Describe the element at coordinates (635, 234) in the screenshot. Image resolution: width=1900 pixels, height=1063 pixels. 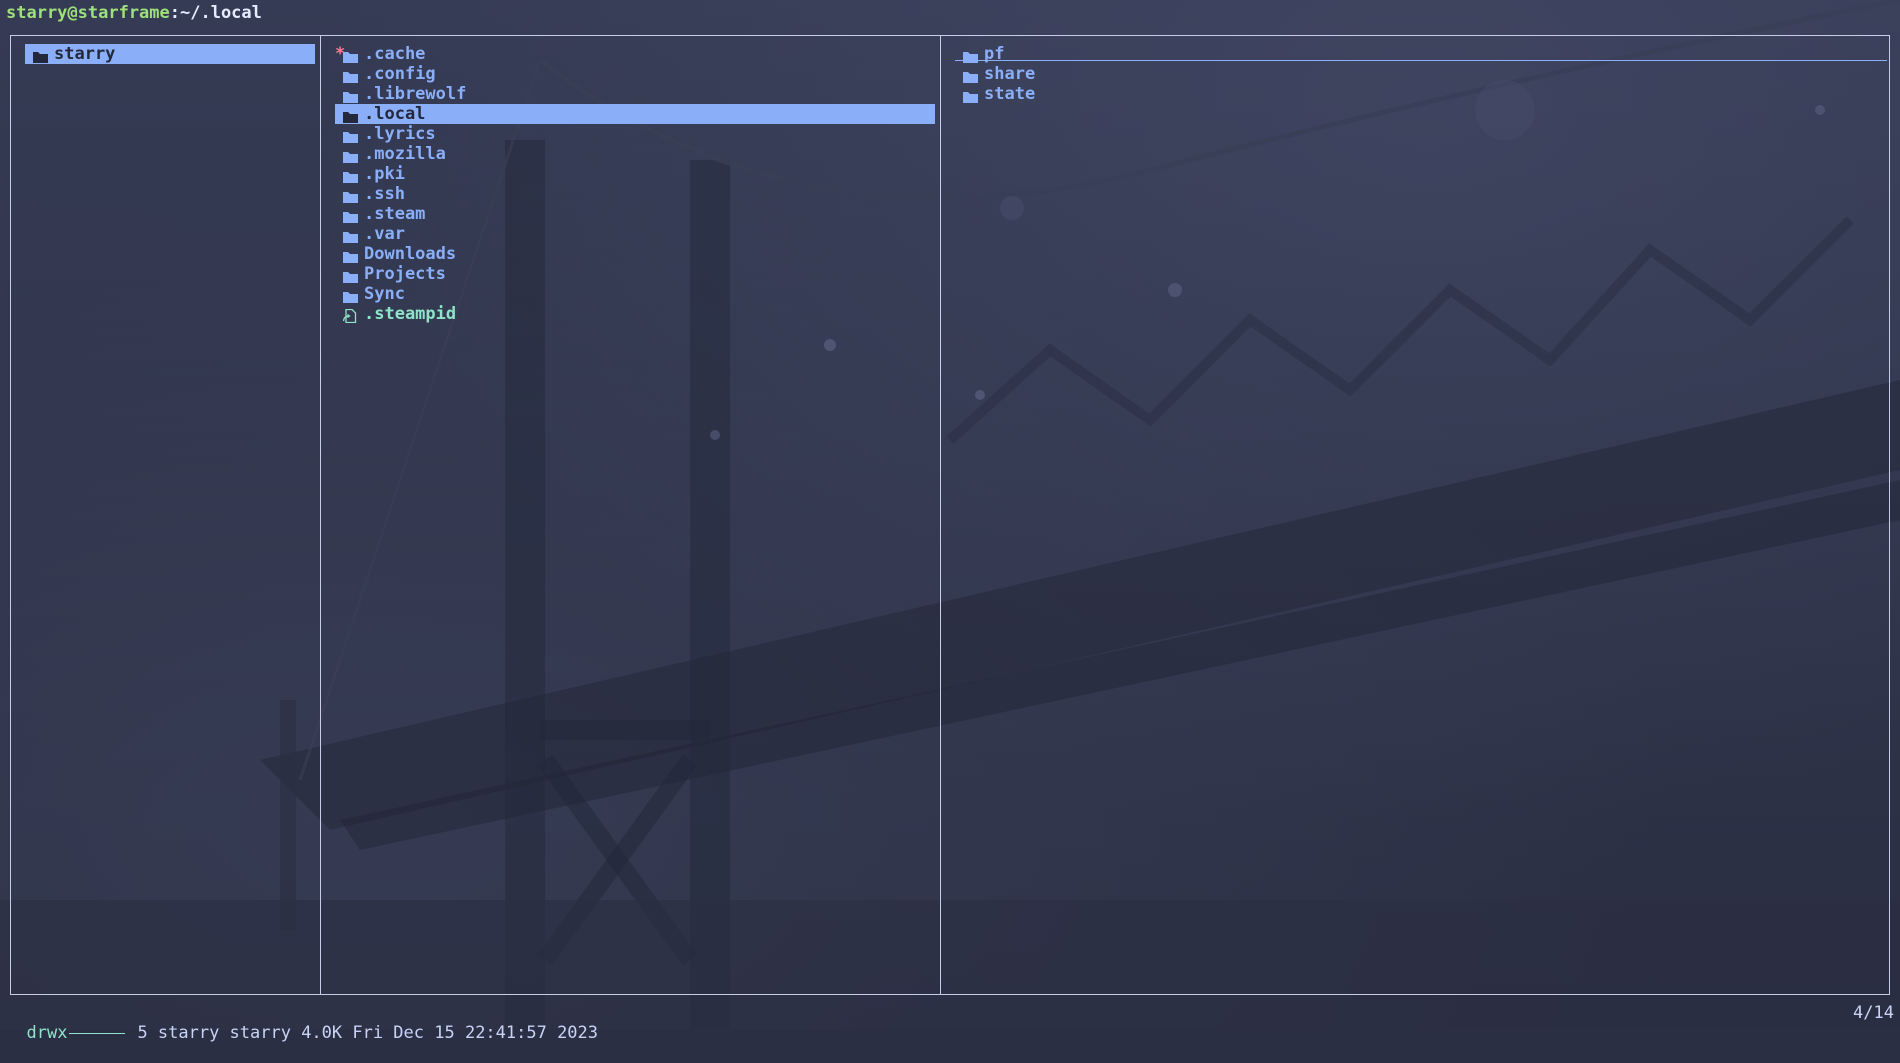
I see `list-item: .var` at that location.